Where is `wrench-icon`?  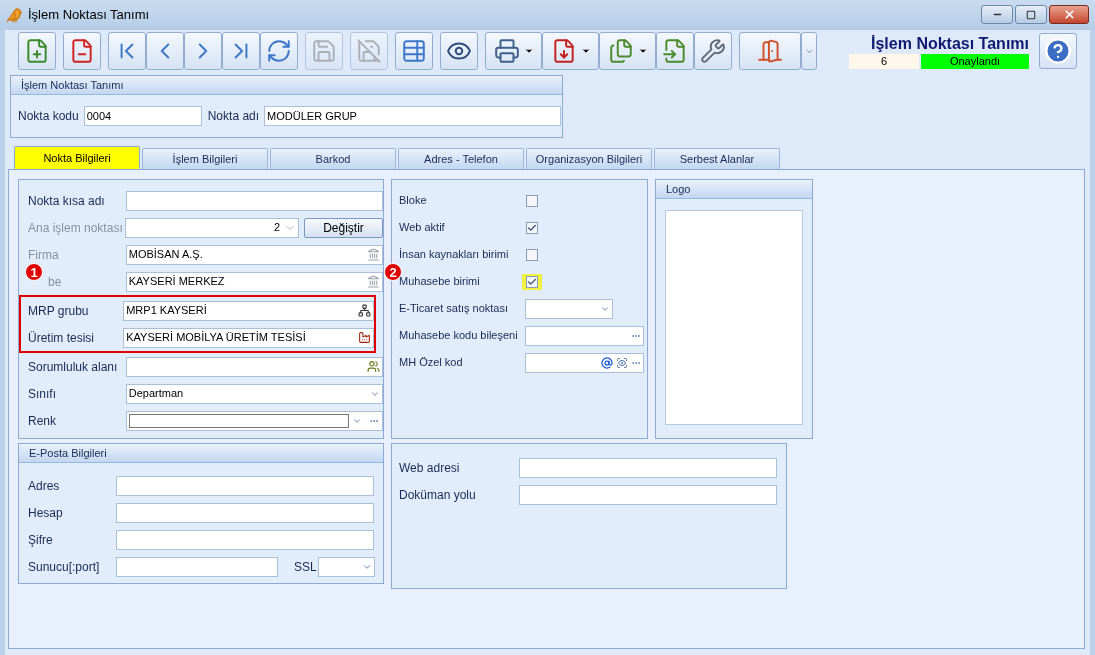
wrench-icon is located at coordinates (713, 51).